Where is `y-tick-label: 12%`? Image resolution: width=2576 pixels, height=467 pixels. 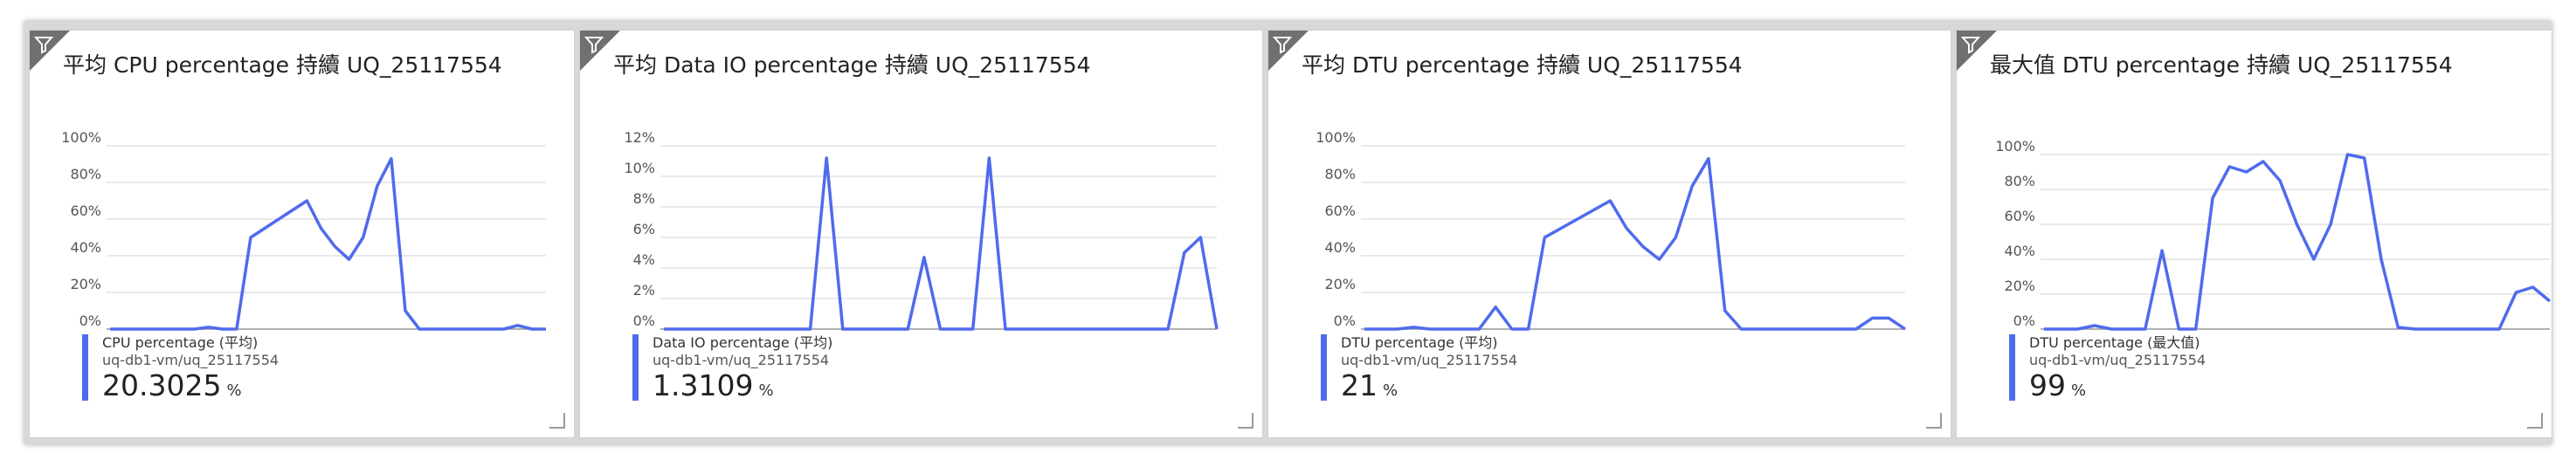
y-tick-label: 12% is located at coordinates (639, 137).